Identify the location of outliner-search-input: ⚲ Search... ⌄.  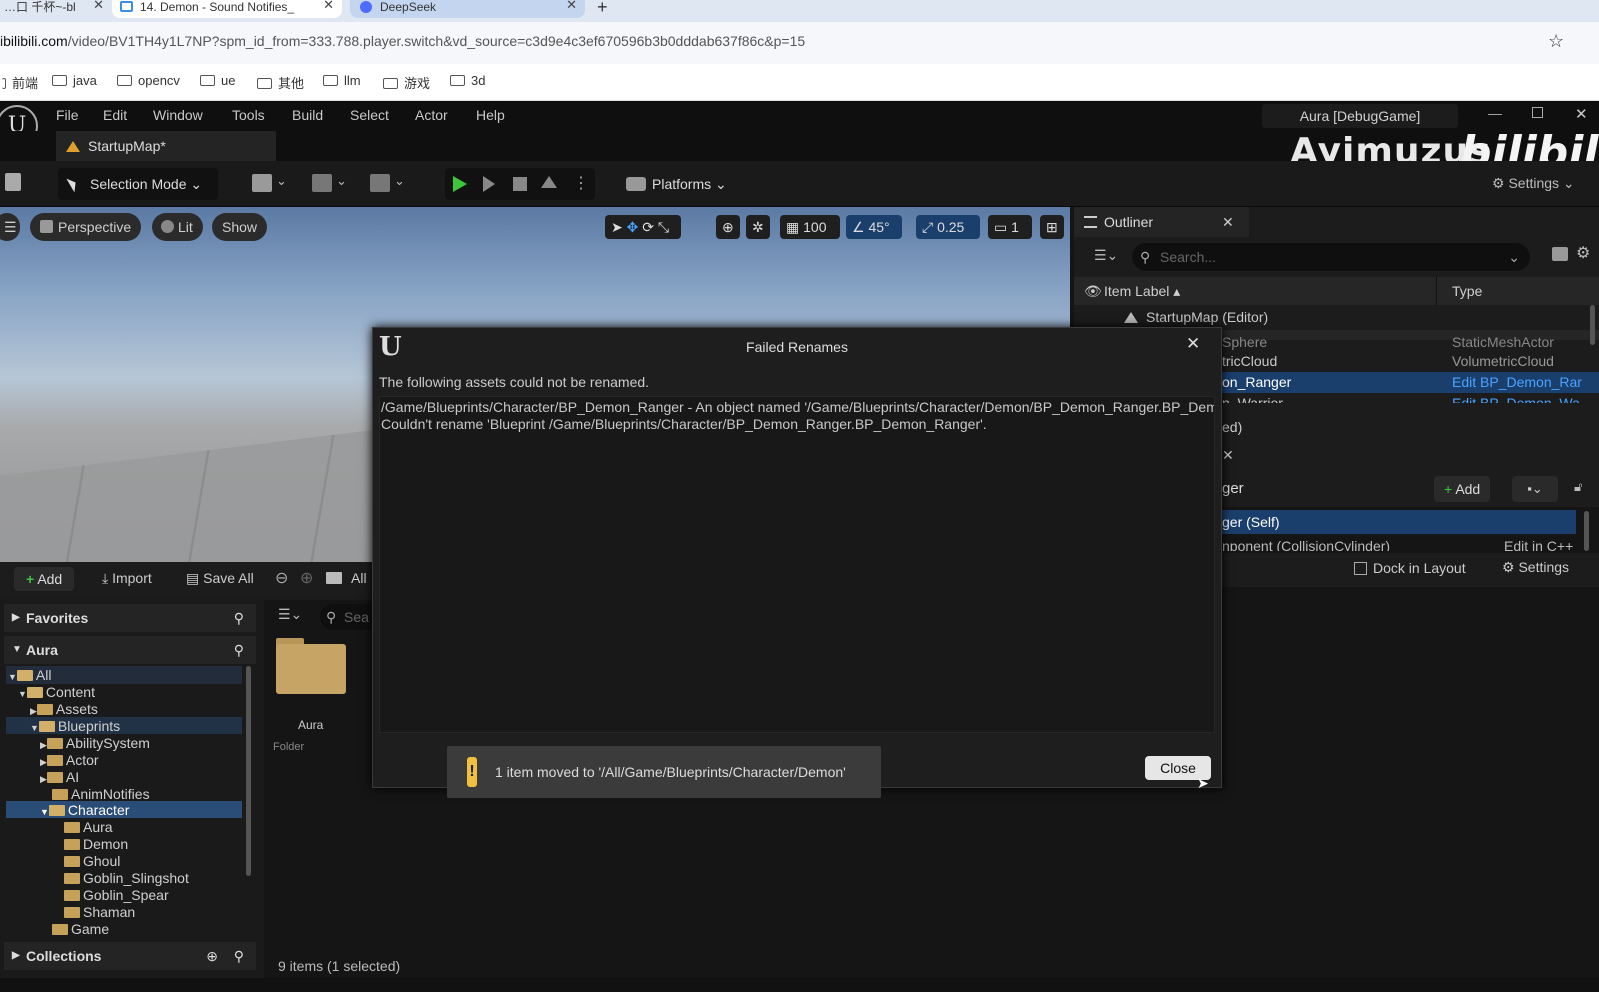
(1331, 257).